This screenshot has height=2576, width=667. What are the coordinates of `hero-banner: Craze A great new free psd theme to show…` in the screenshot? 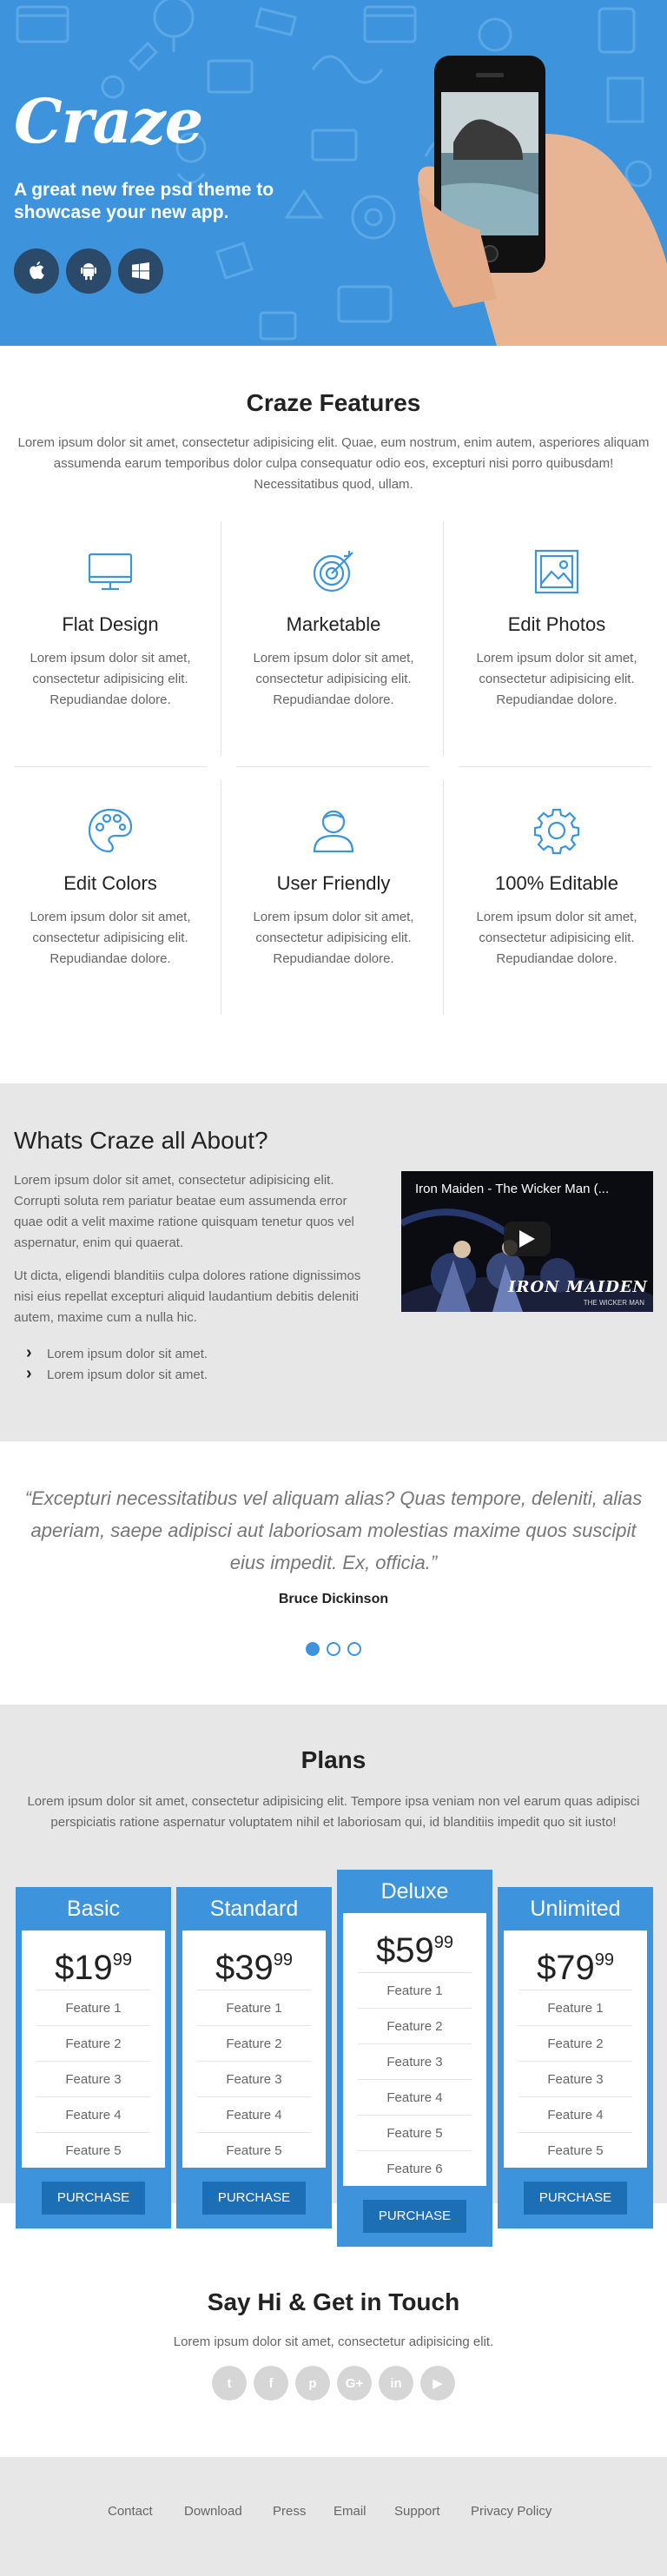 It's located at (333, 173).